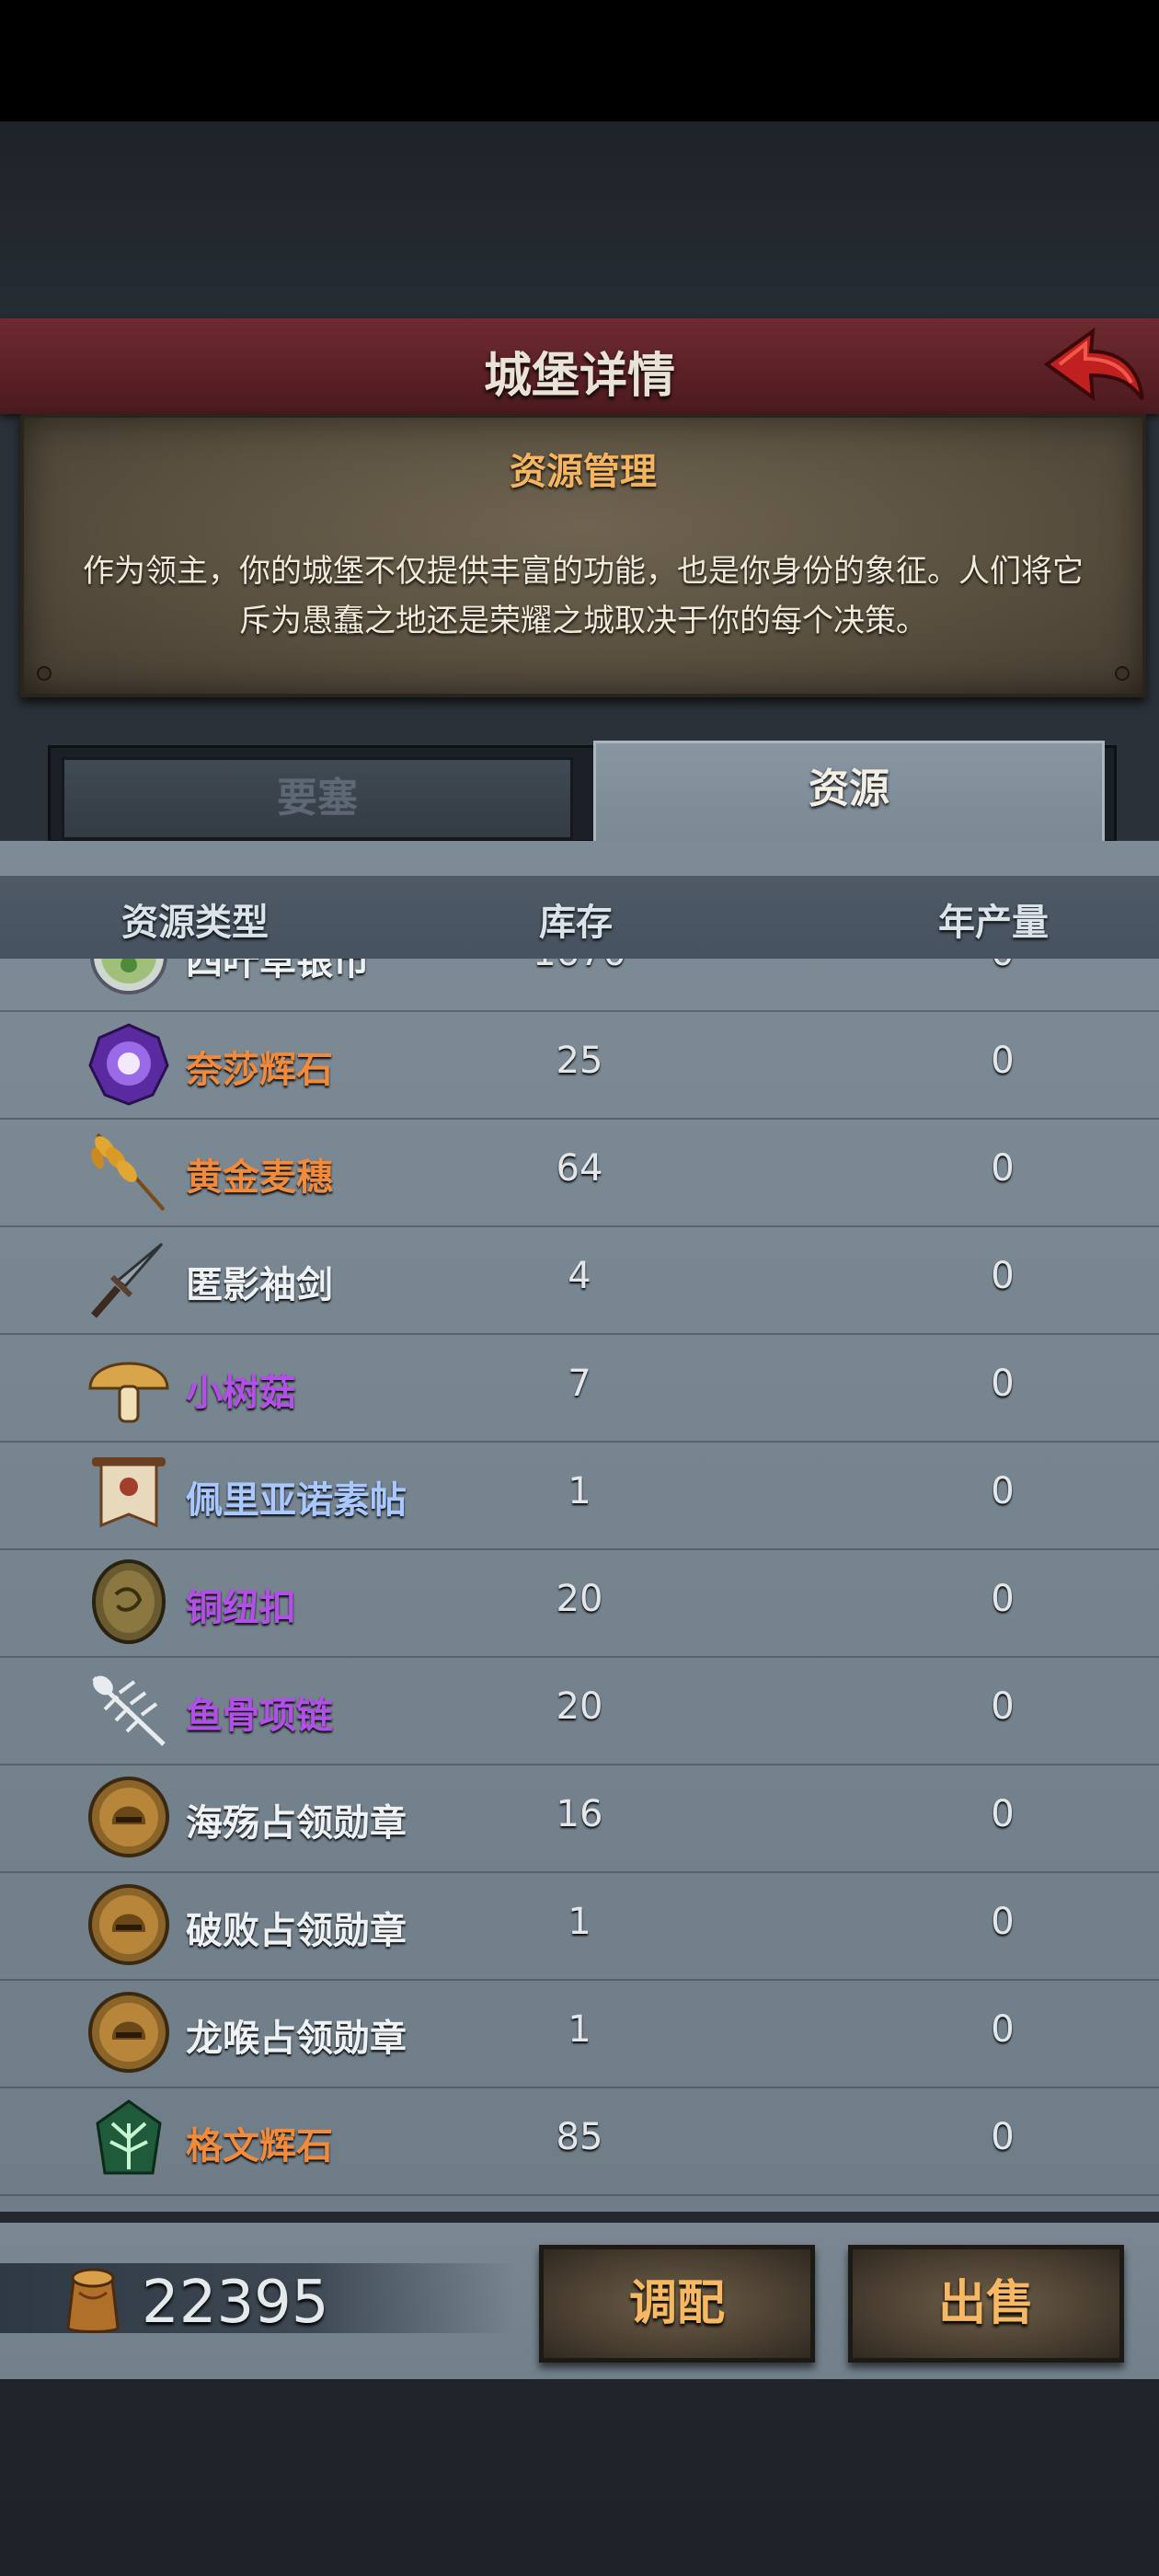  What do you see at coordinates (579, 376) in the screenshot?
I see `page-title: 城堡详情` at bounding box center [579, 376].